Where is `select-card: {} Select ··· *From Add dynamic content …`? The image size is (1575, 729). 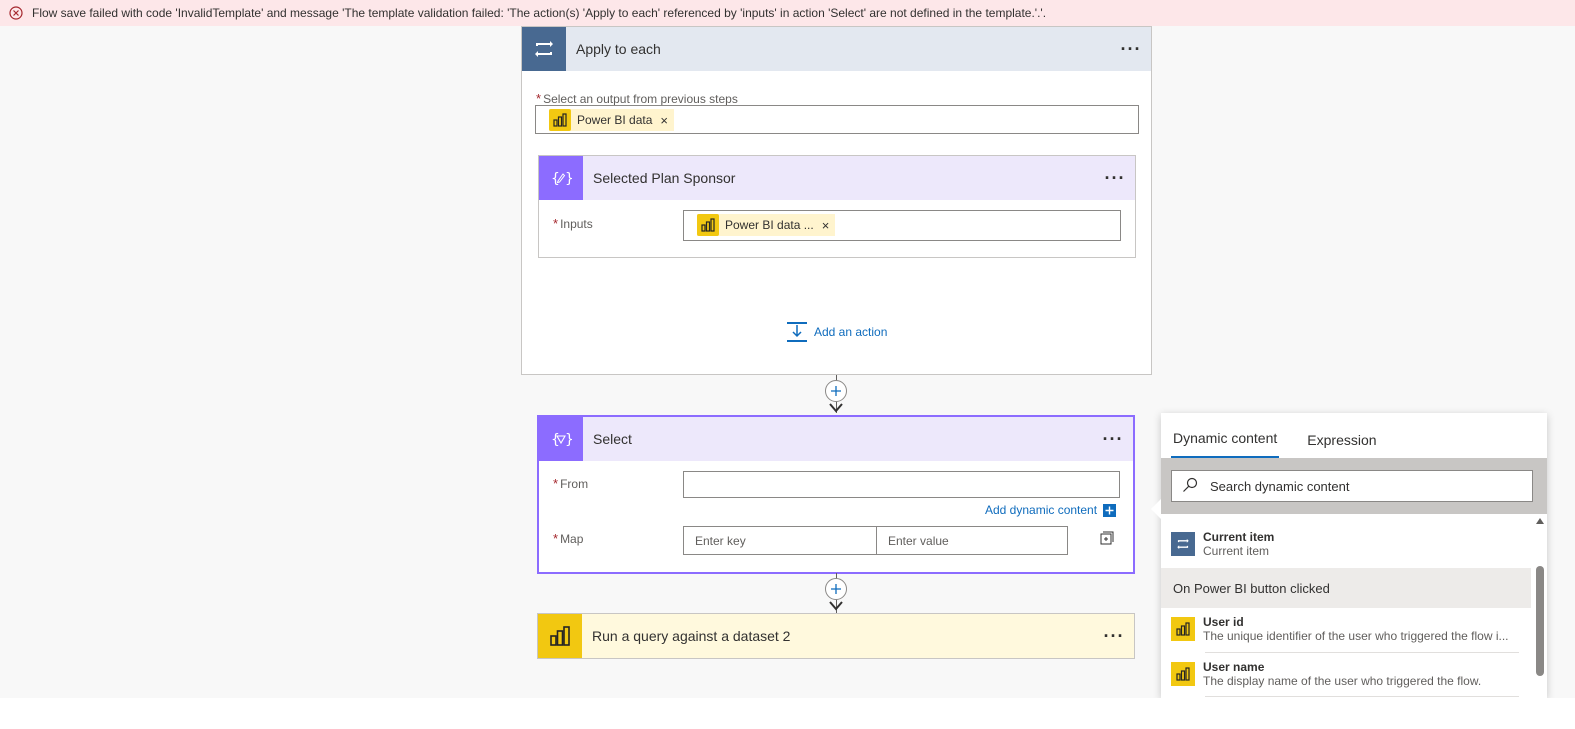
select-card: {} Select ··· *From Add dynamic content … is located at coordinates (836, 494).